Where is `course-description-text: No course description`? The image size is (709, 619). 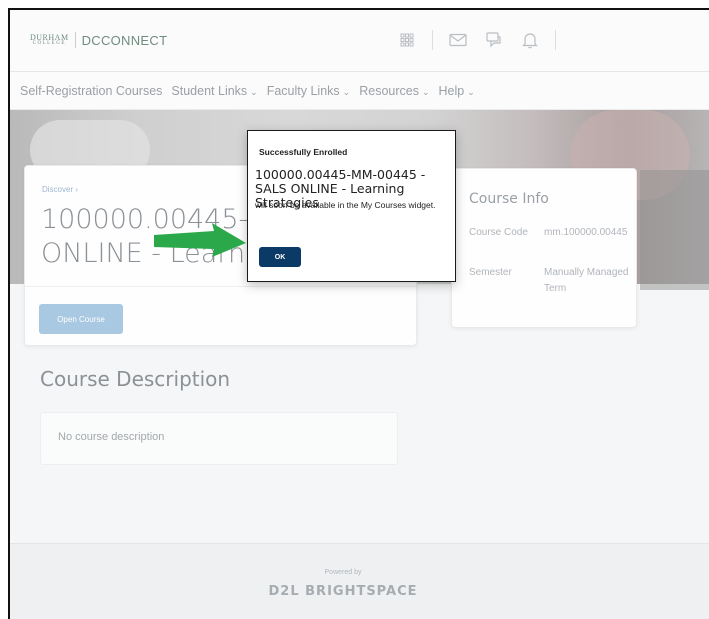 course-description-text: No course description is located at coordinates (111, 437).